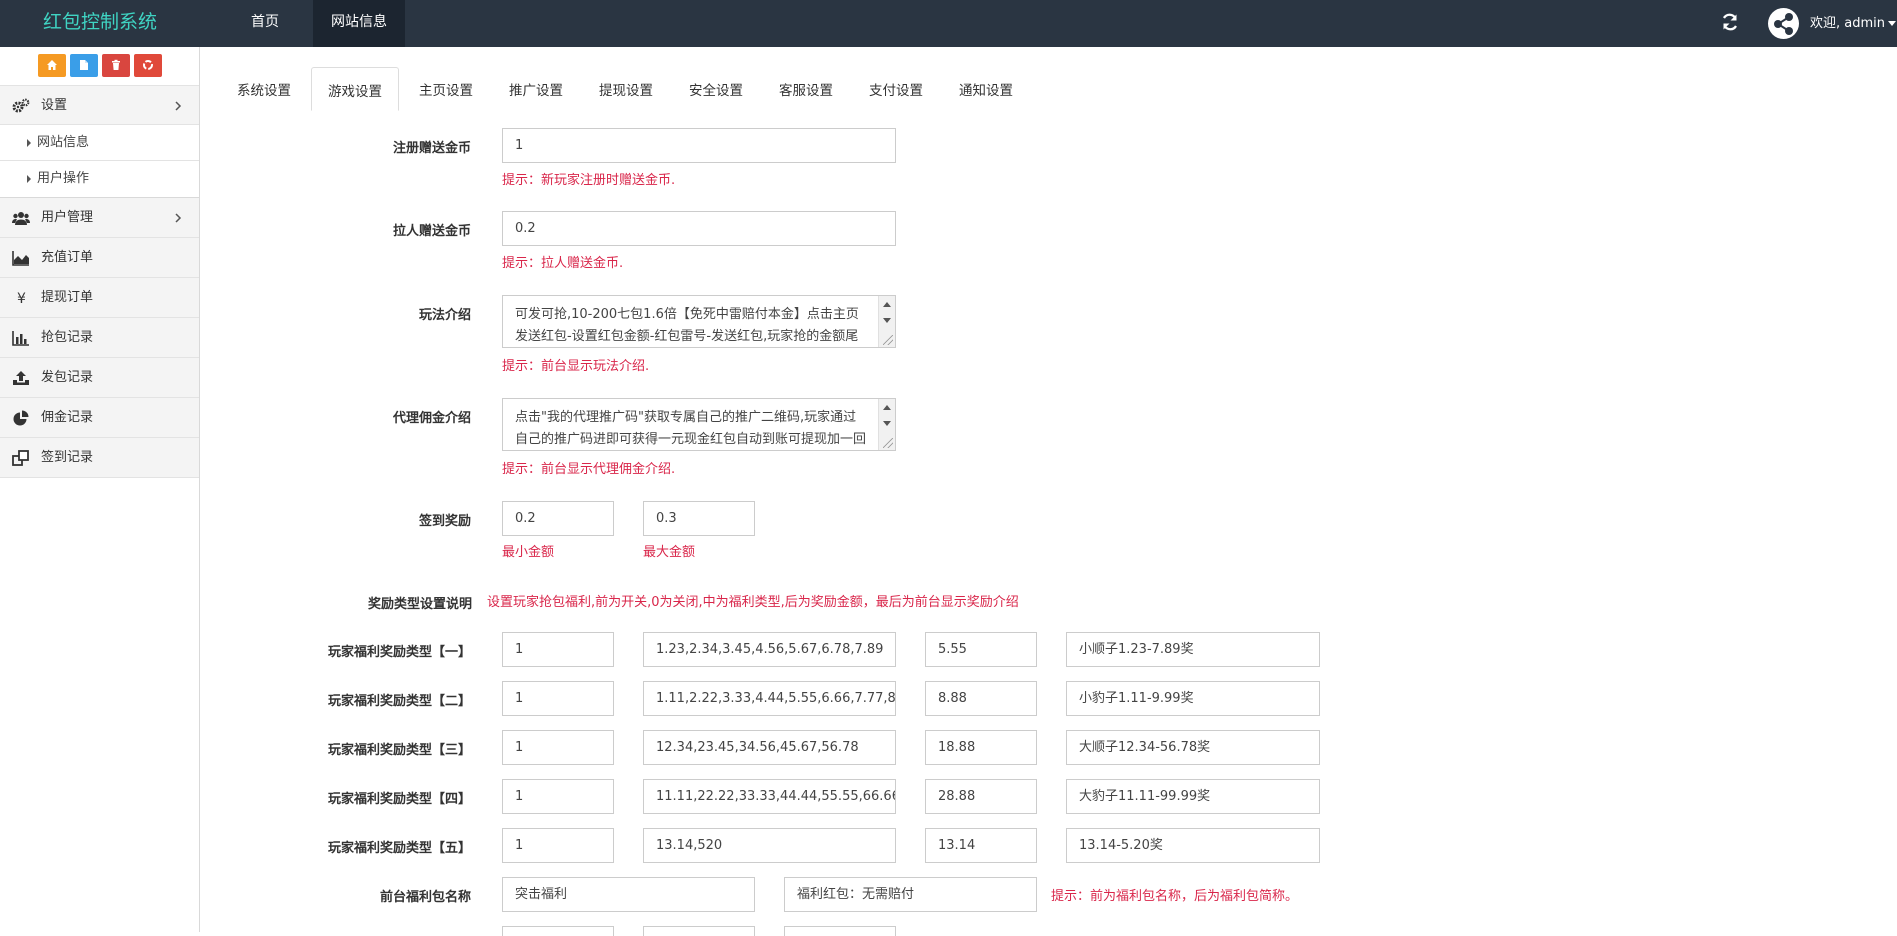 The height and width of the screenshot is (936, 1897). What do you see at coordinates (99, 105) in the screenshot?
I see `sidebar-item-settings: 设置` at bounding box center [99, 105].